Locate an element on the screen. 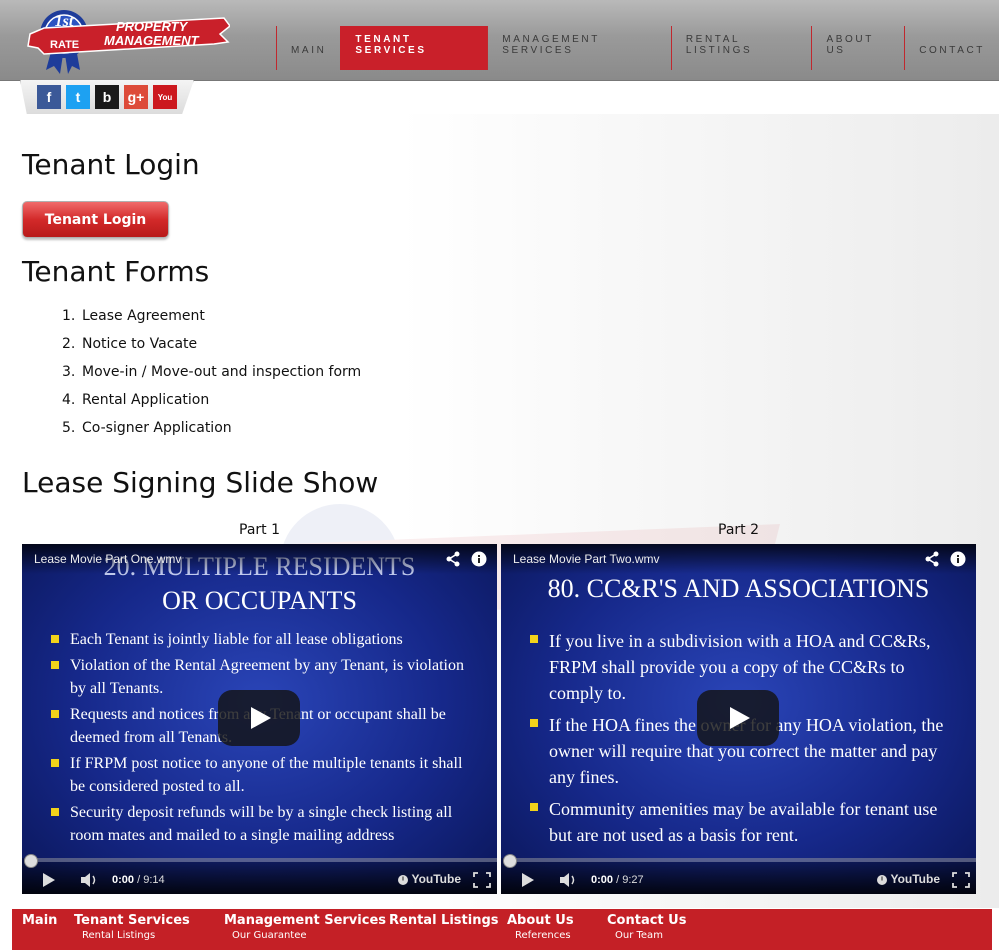 The image size is (999, 950). form-list-item: 5. Co-signer Application is located at coordinates (211, 434).